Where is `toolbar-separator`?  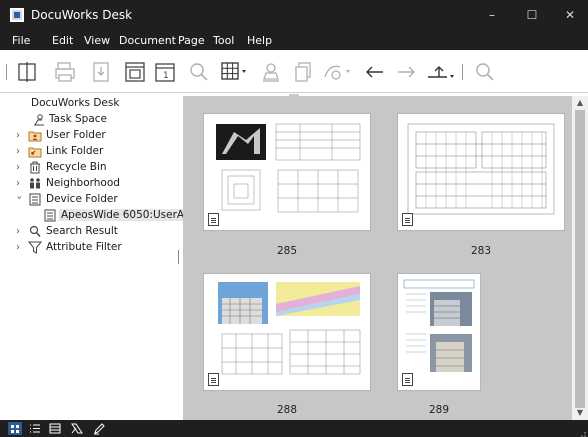
toolbar-separator is located at coordinates (462, 72).